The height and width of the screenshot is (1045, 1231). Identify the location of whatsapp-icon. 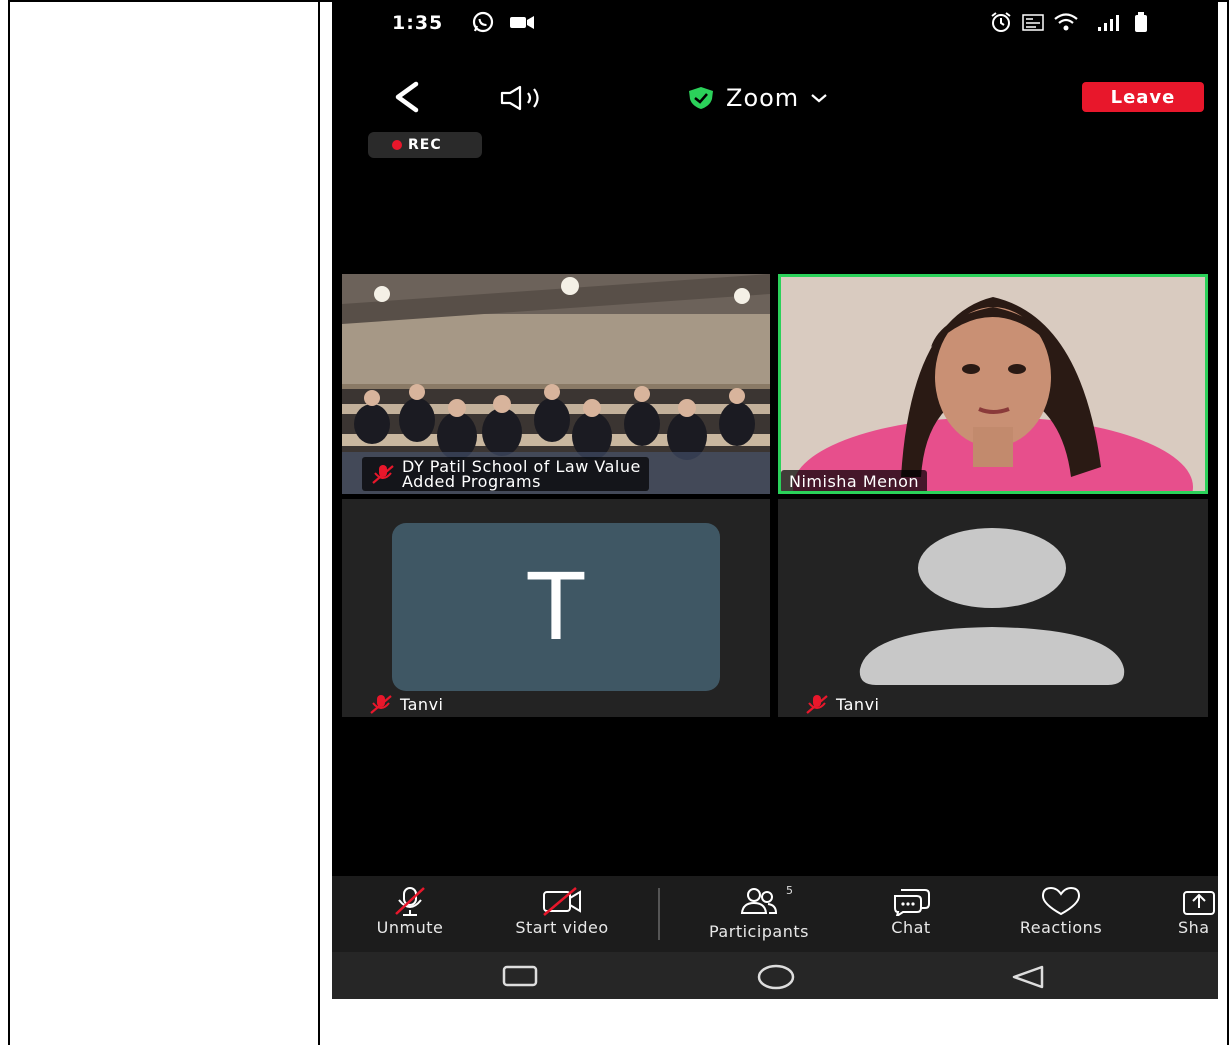
(483, 22).